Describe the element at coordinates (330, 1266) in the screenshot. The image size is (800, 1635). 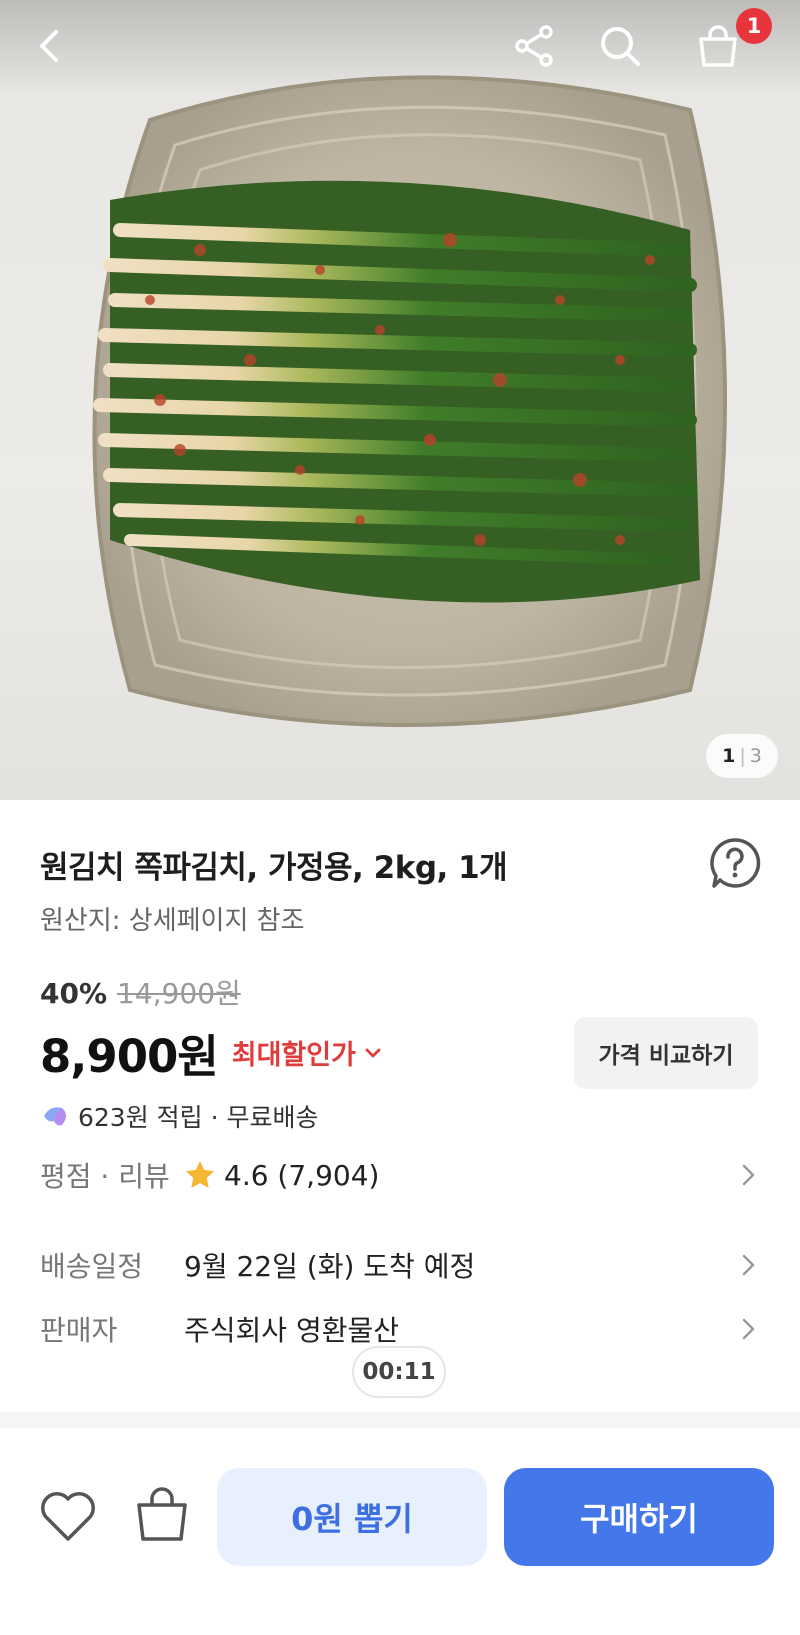
I see `delivery-value: 9월 22일 (화) 도착 예정` at that location.